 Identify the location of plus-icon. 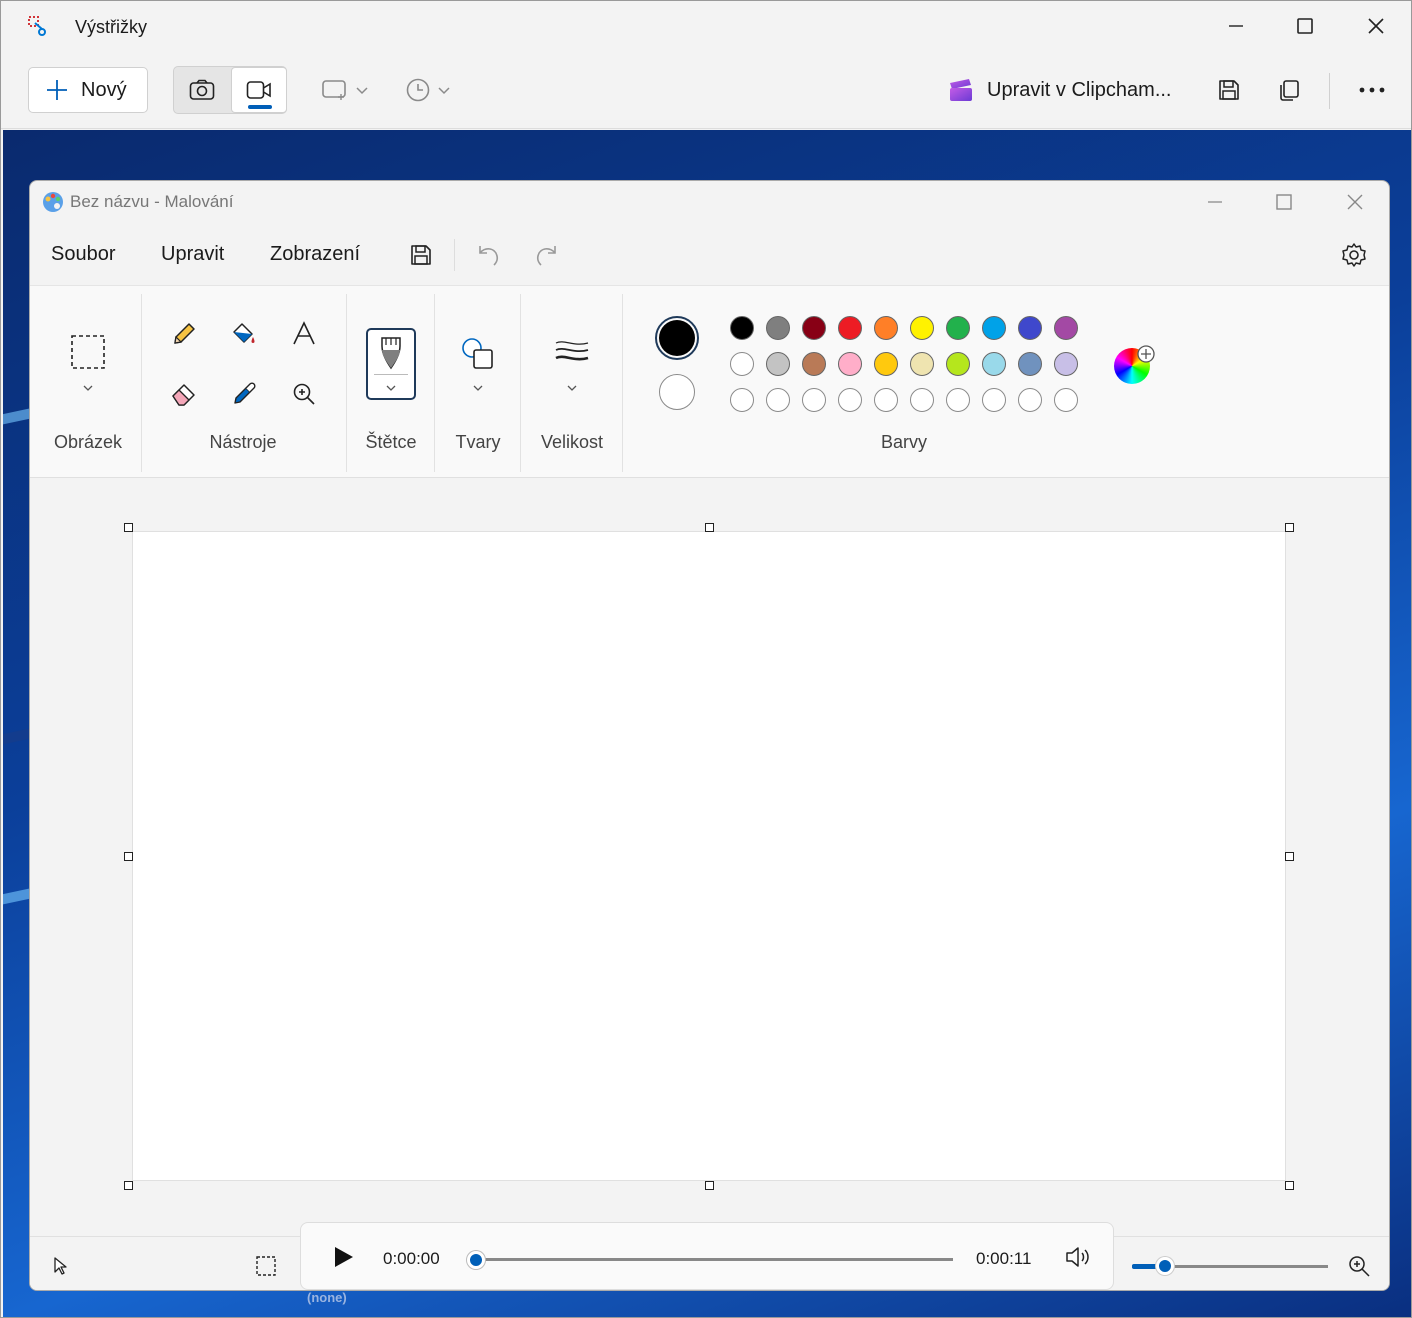
(57, 90).